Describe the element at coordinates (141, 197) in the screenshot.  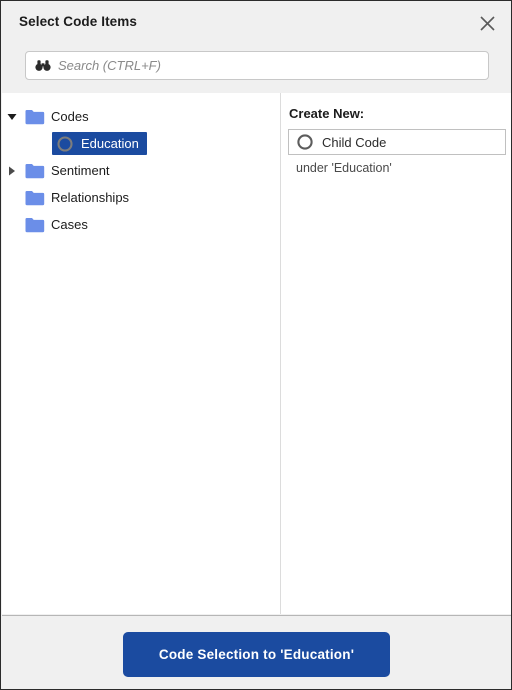
I see `tree-row: Relationships` at that location.